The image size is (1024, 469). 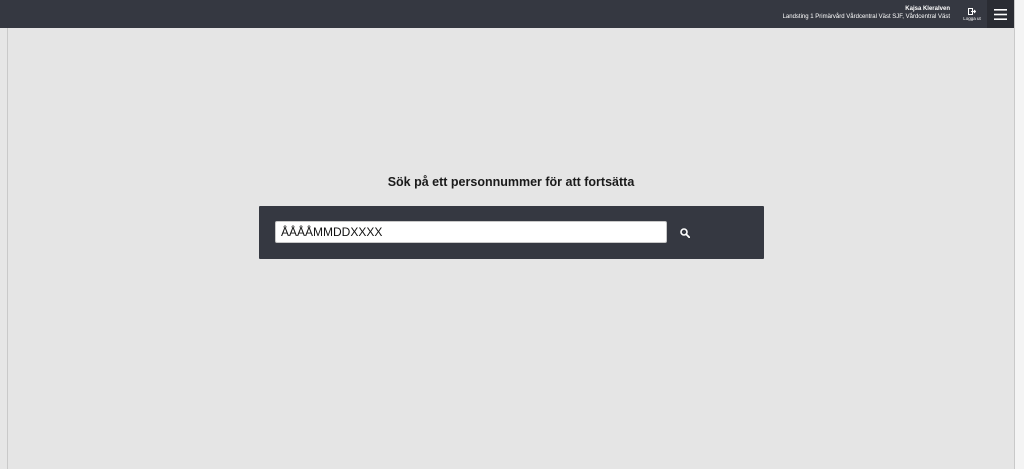 What do you see at coordinates (927, 9) in the screenshot?
I see `user-name: Kajsa Kleralven` at bounding box center [927, 9].